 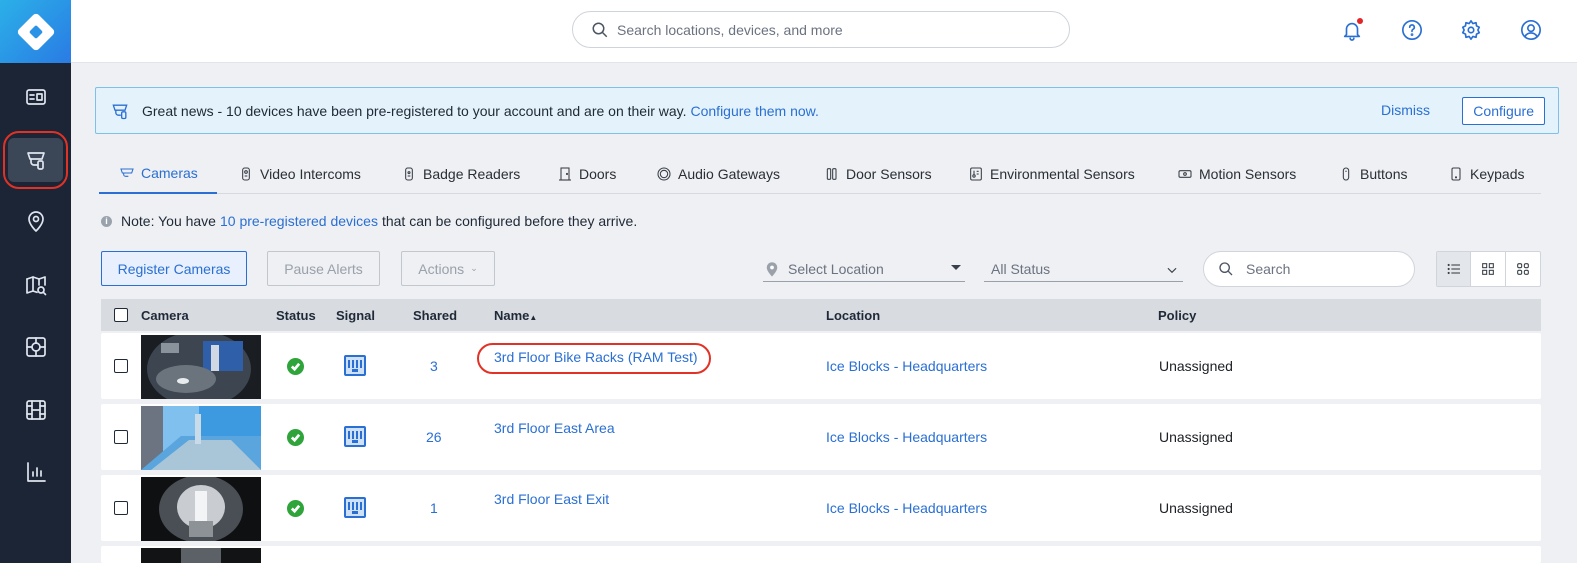 I want to click on tile-grid-icon, so click(x=1522, y=269).